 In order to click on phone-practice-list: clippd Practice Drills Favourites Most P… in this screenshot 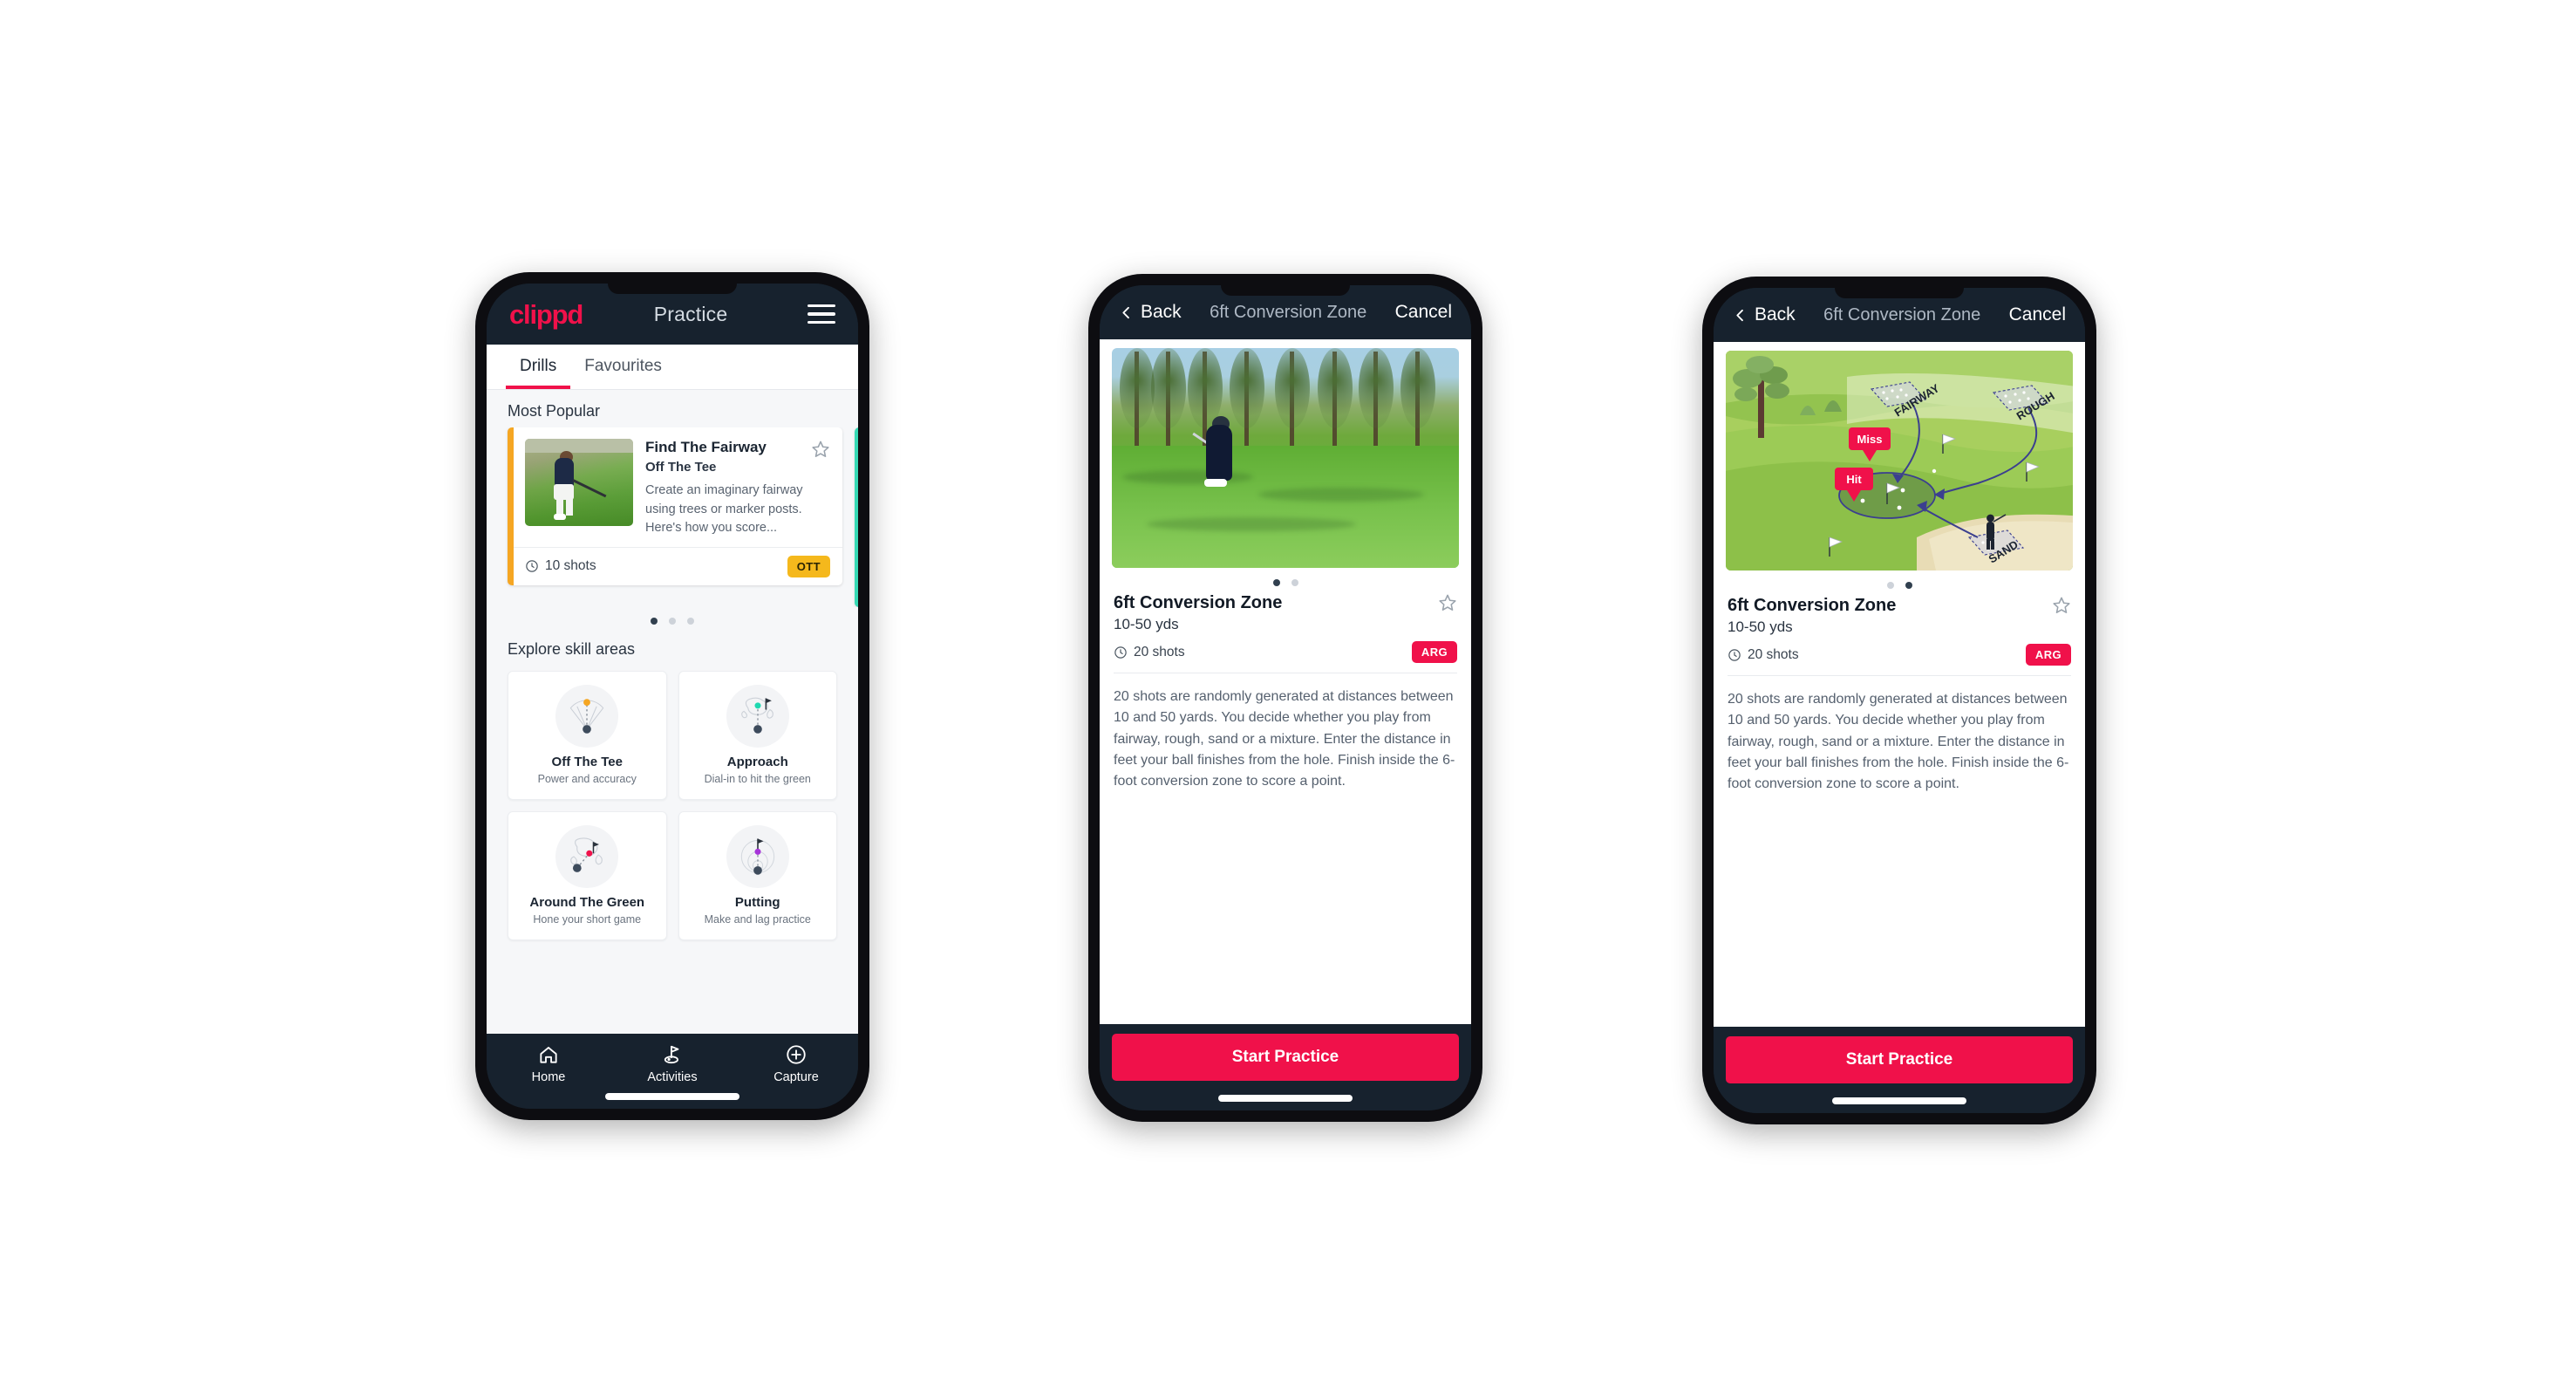, I will do `click(672, 696)`.